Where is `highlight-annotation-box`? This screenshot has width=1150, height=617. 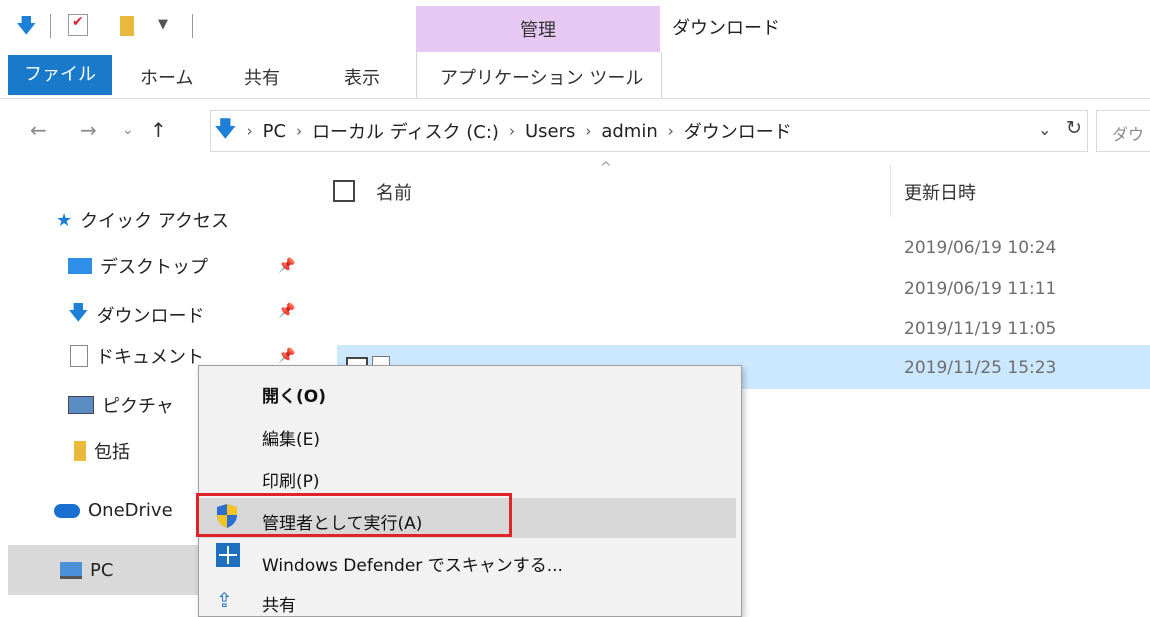
highlight-annotation-box is located at coordinates (354, 515).